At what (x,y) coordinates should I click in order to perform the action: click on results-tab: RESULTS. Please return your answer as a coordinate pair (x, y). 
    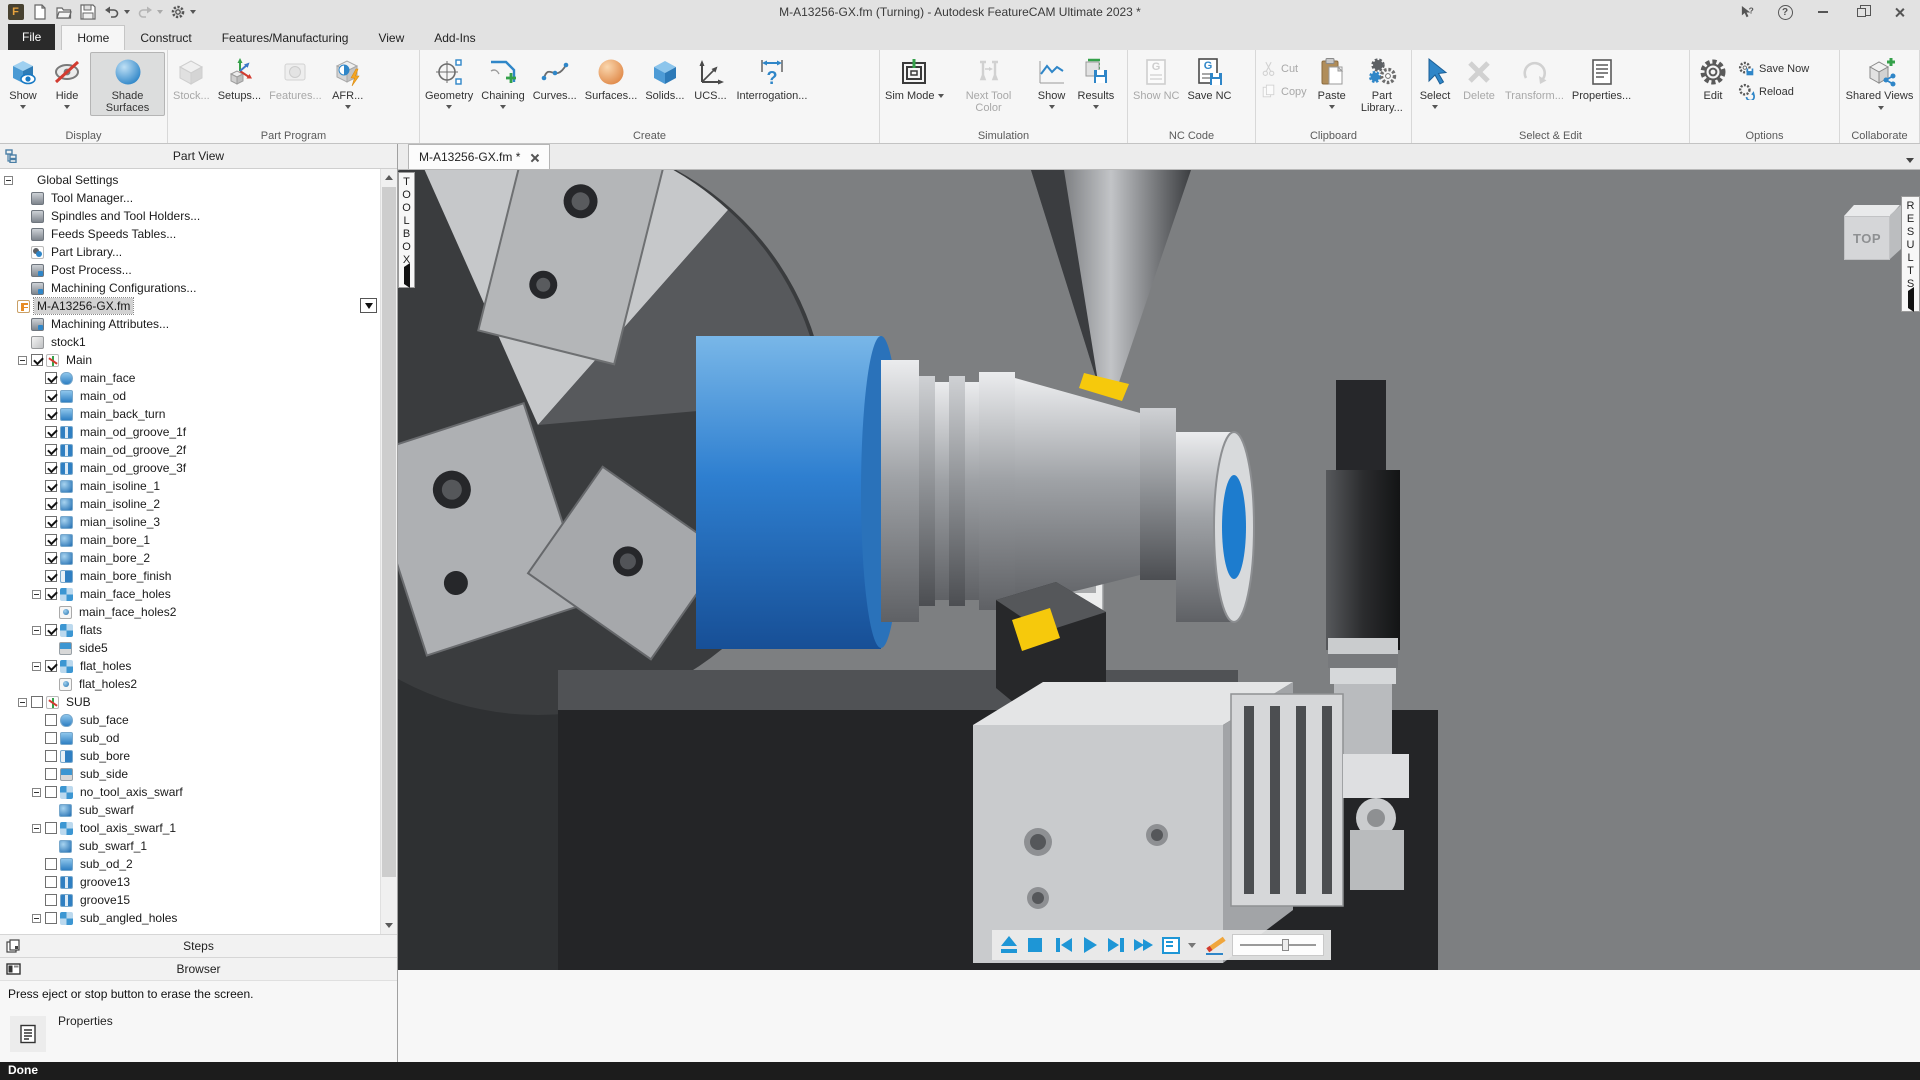
    Looking at the image, I should click on (1910, 254).